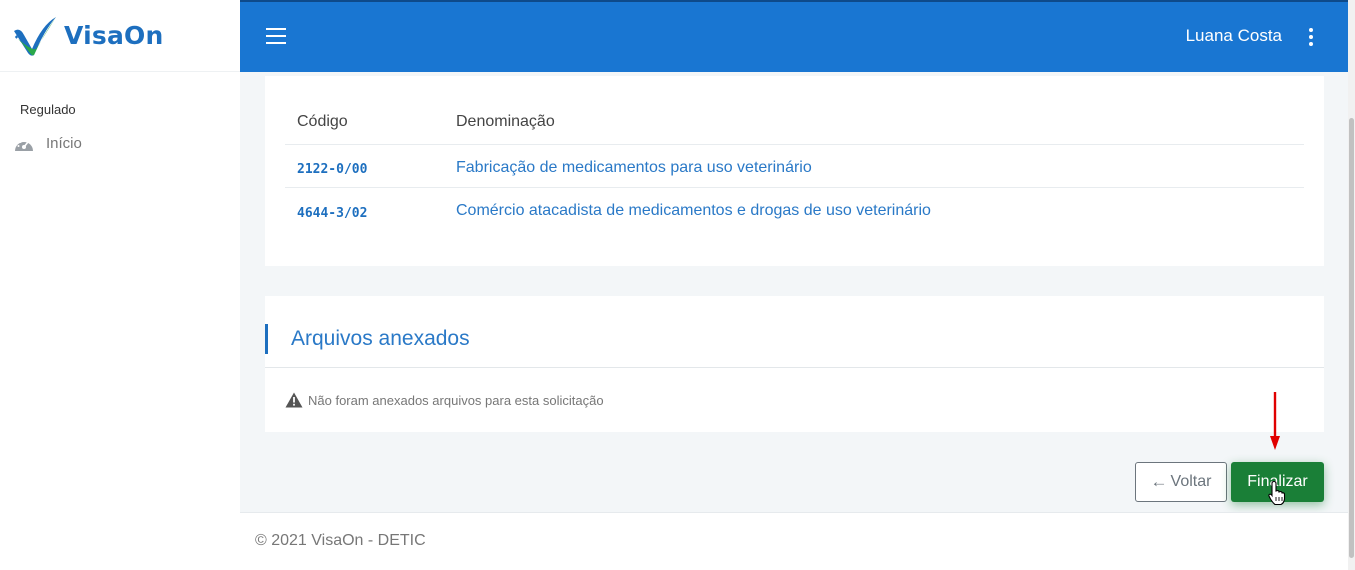  What do you see at coordinates (1191, 481) in the screenshot?
I see `back-button-label: Voltar` at bounding box center [1191, 481].